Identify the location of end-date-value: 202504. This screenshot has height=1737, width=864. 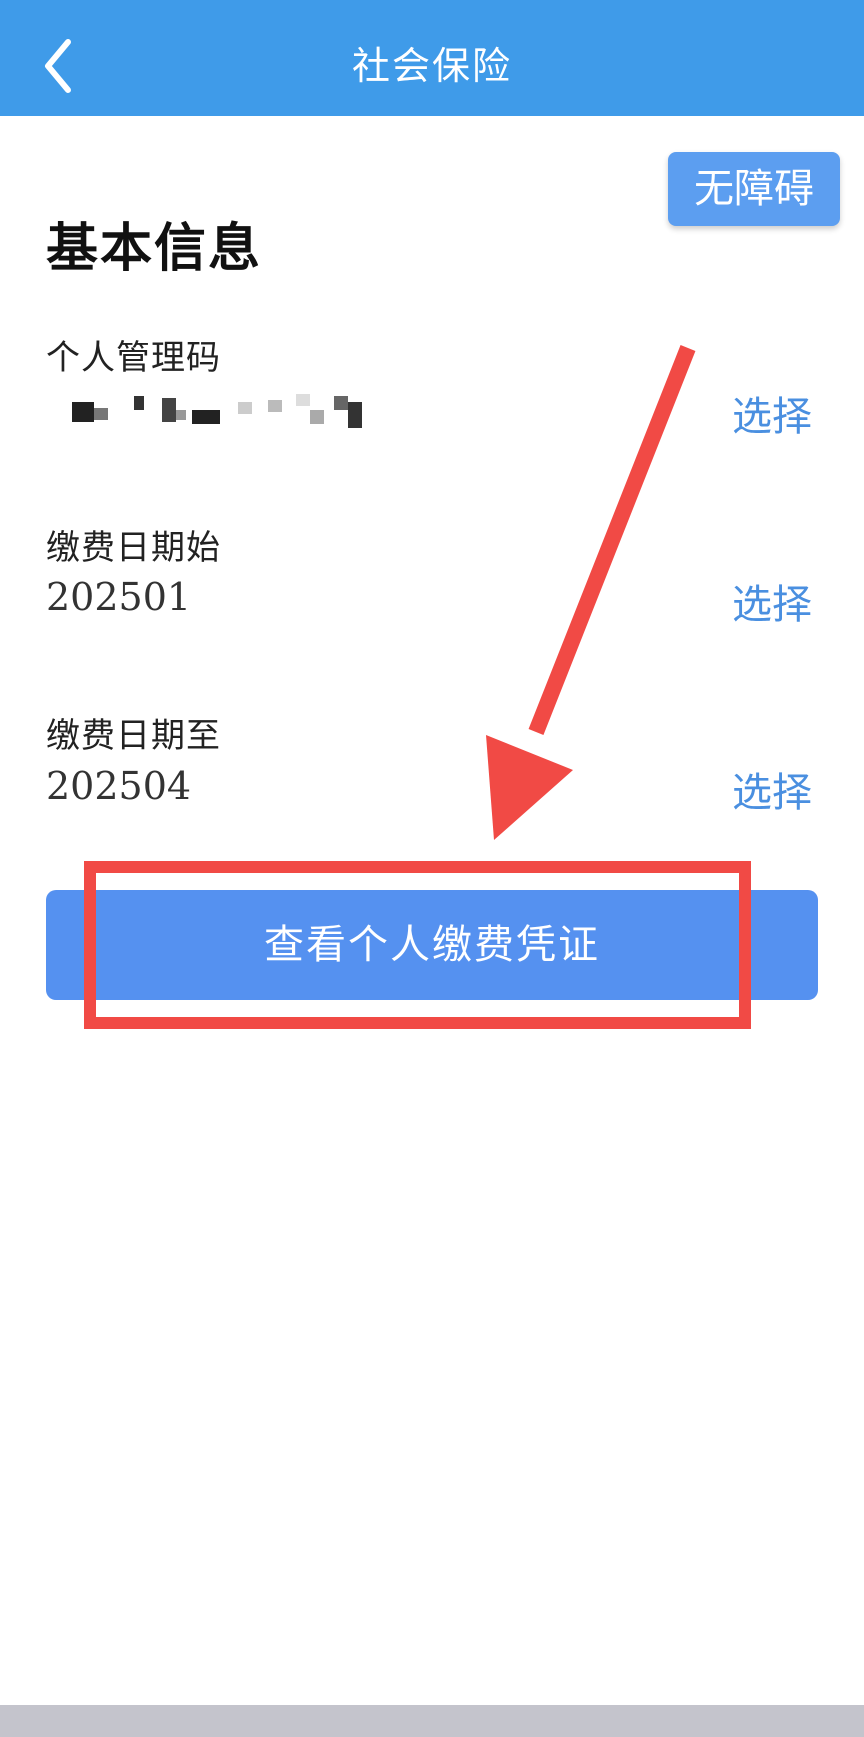
(119, 786).